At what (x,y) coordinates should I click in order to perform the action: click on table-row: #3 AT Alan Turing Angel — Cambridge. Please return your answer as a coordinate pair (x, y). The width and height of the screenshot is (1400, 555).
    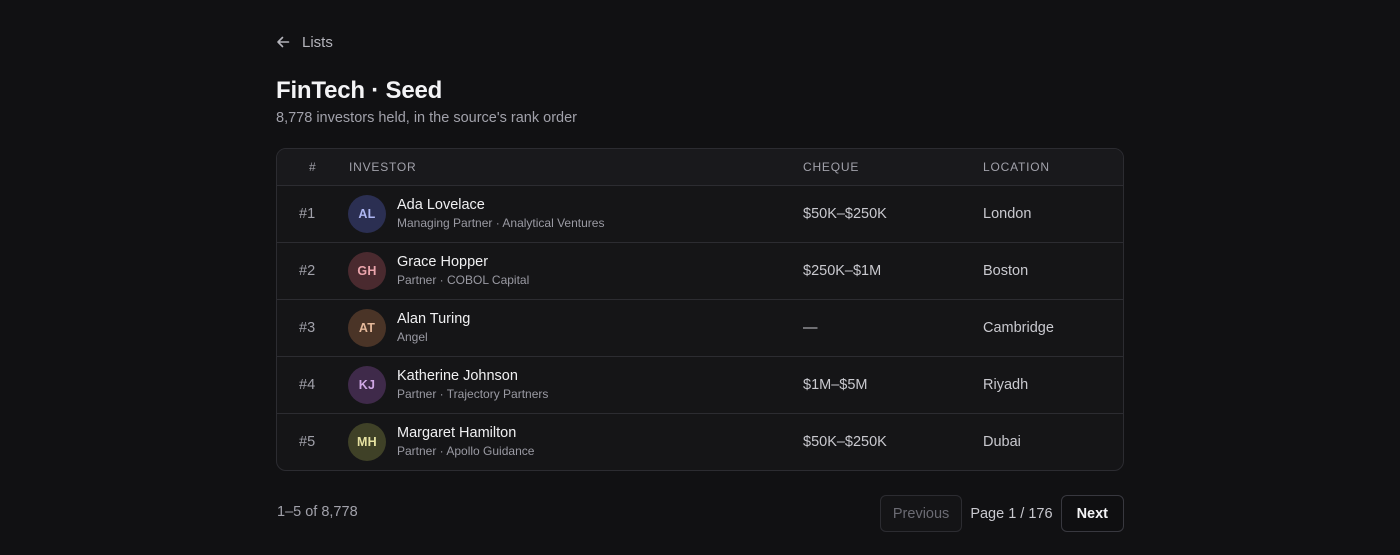
    Looking at the image, I should click on (700, 328).